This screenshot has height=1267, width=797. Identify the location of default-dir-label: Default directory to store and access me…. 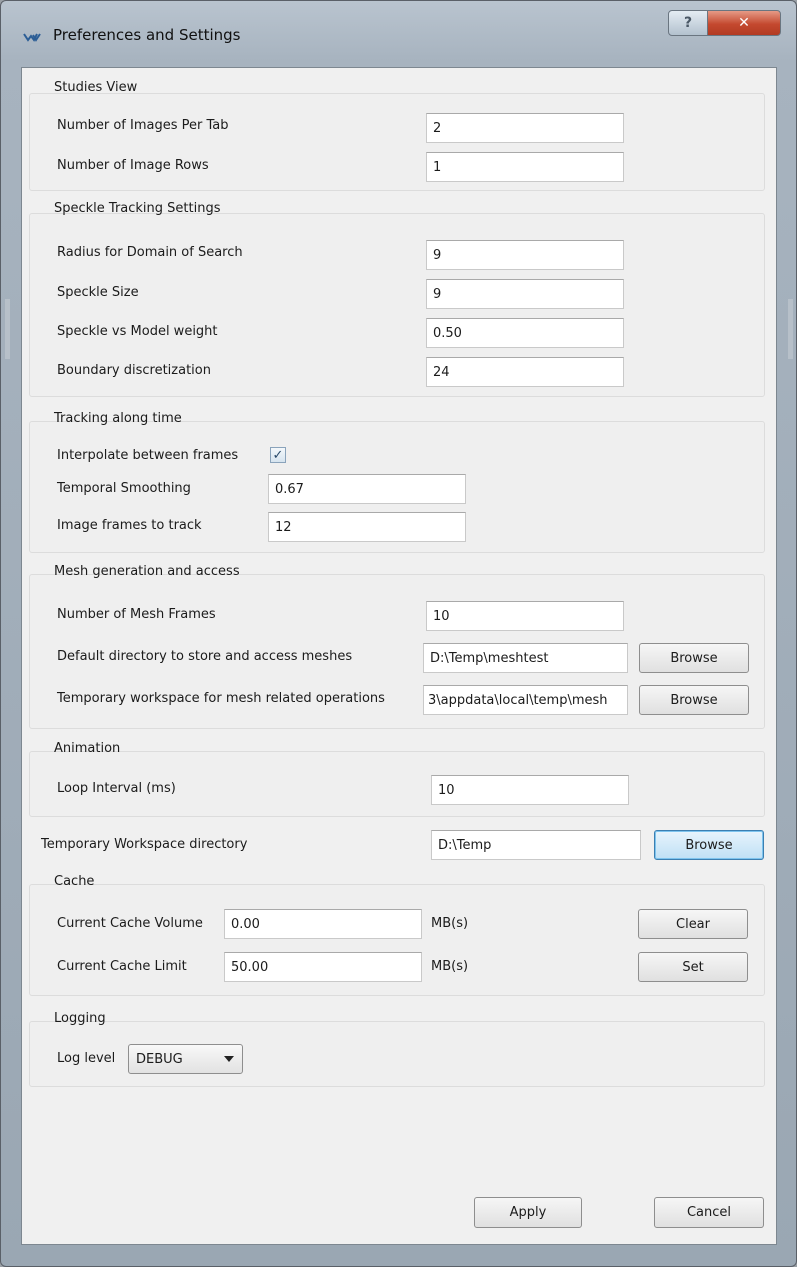
(205, 656).